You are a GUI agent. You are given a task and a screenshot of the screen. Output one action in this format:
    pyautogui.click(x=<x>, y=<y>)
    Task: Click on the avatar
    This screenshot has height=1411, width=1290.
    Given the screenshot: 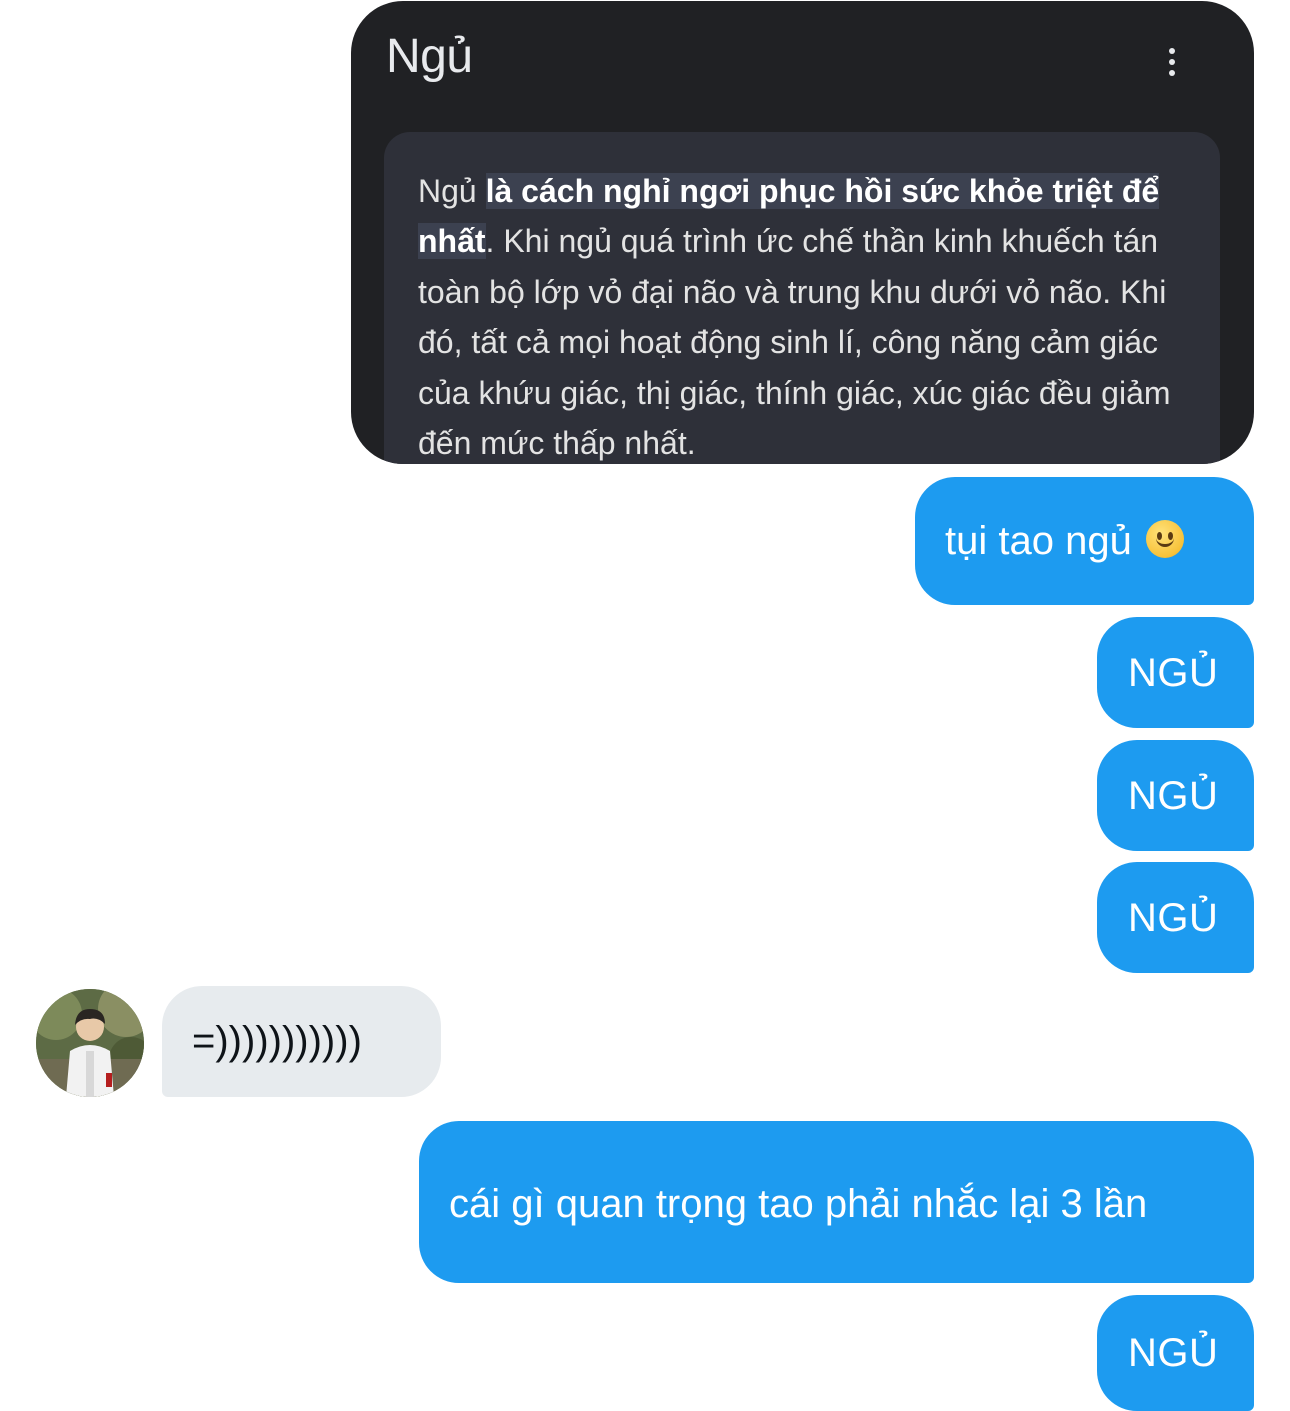 What is the action you would take?
    pyautogui.click(x=90, y=1043)
    